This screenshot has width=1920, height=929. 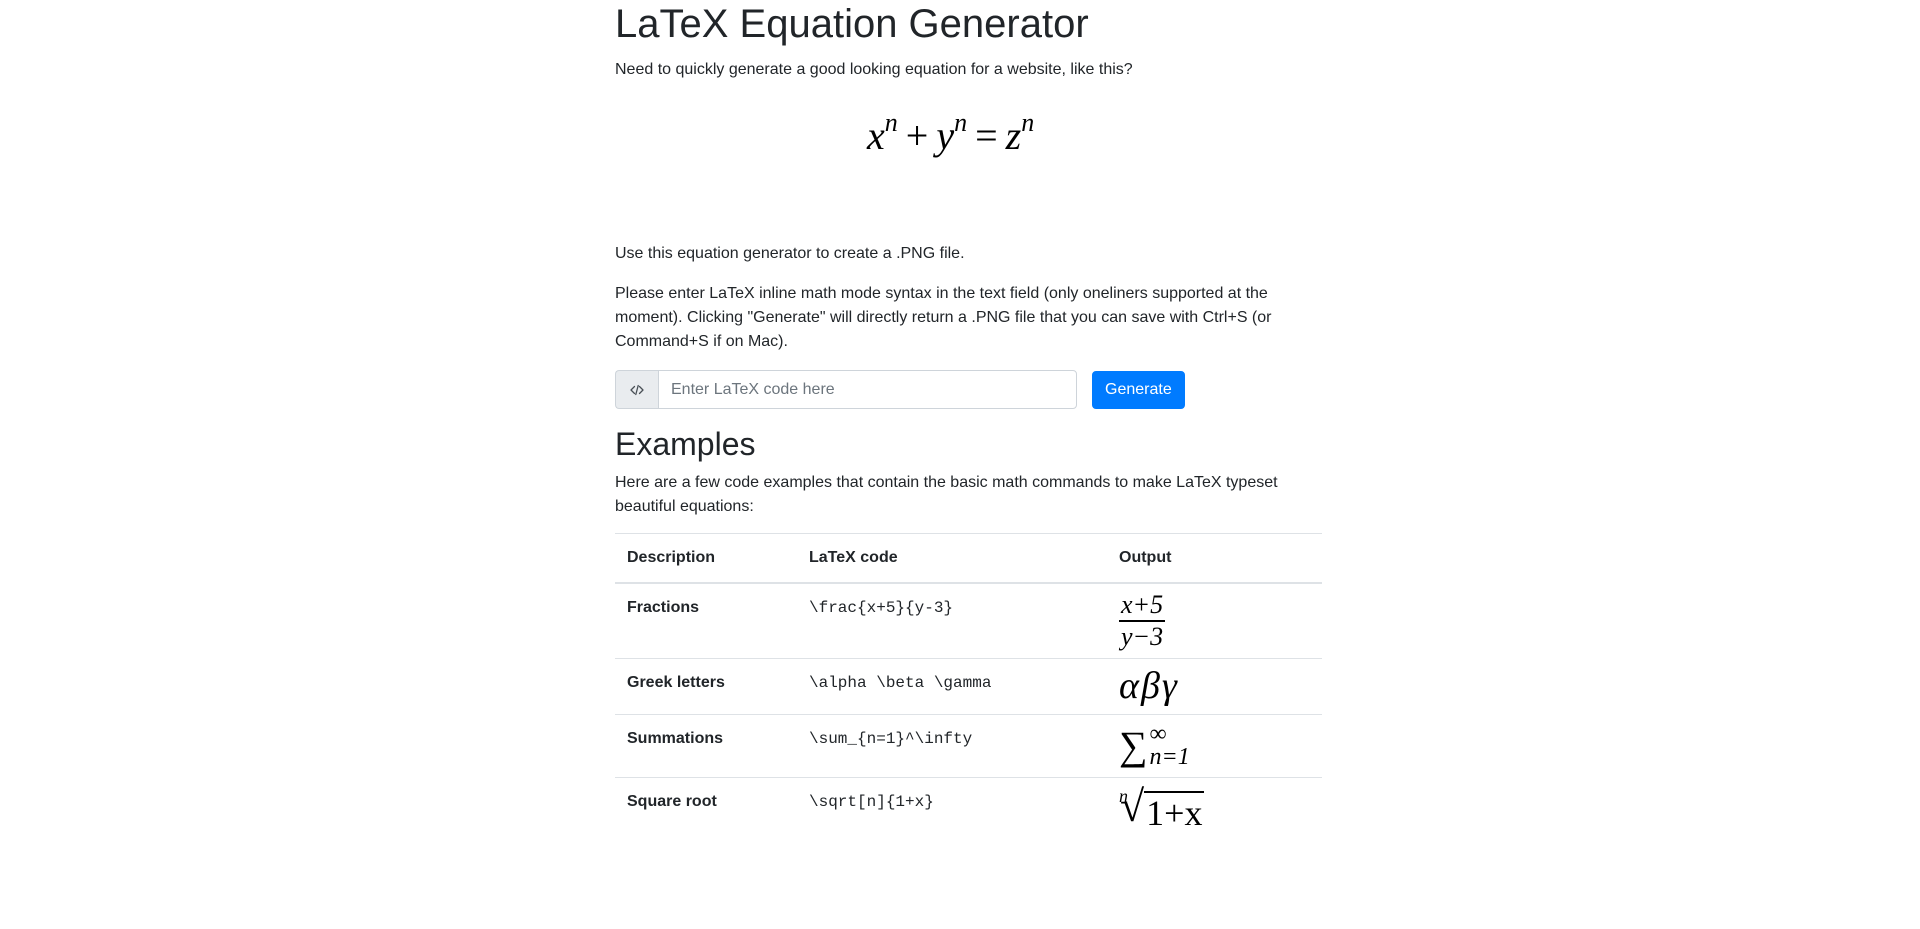 I want to click on table-row: Greek letters \alpha \beta \gamma αβγ, so click(x=968, y=686).